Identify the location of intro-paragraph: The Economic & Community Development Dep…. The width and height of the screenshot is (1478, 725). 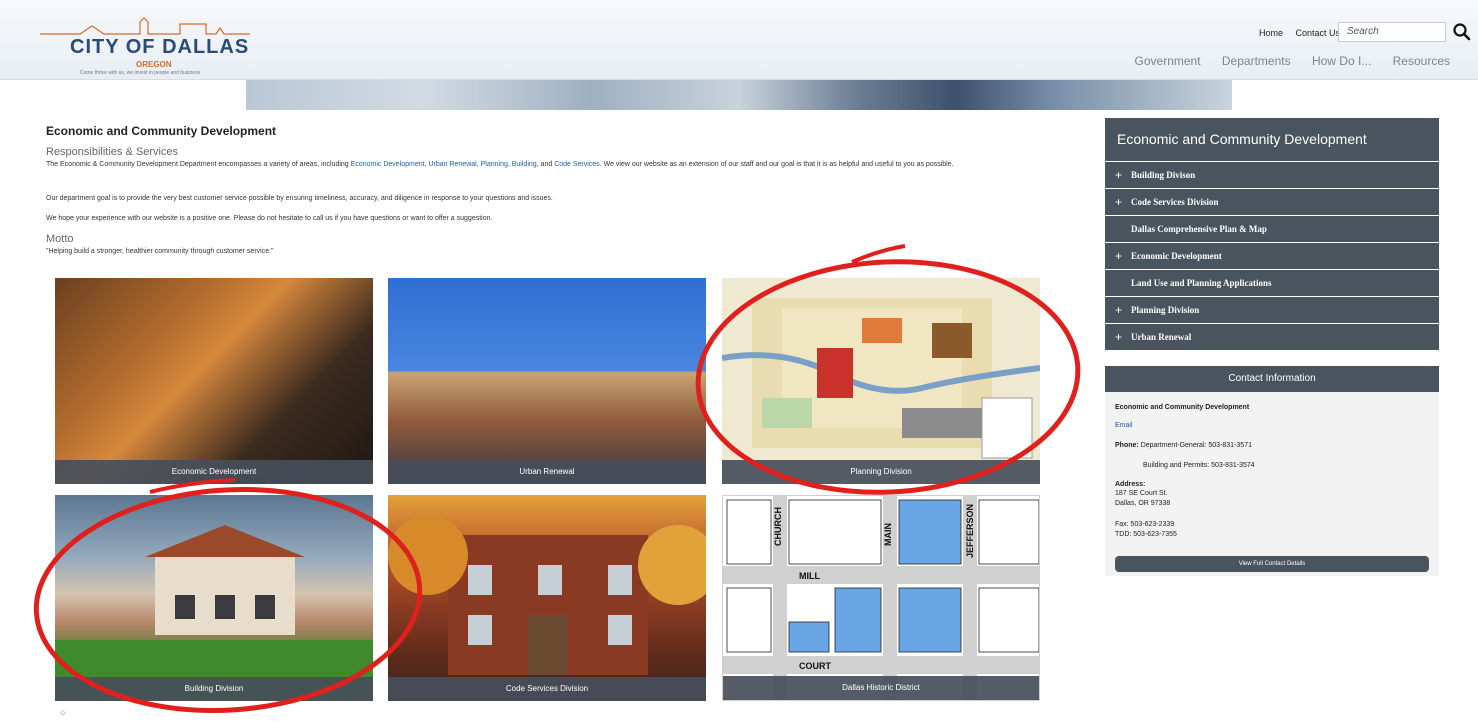
(500, 164).